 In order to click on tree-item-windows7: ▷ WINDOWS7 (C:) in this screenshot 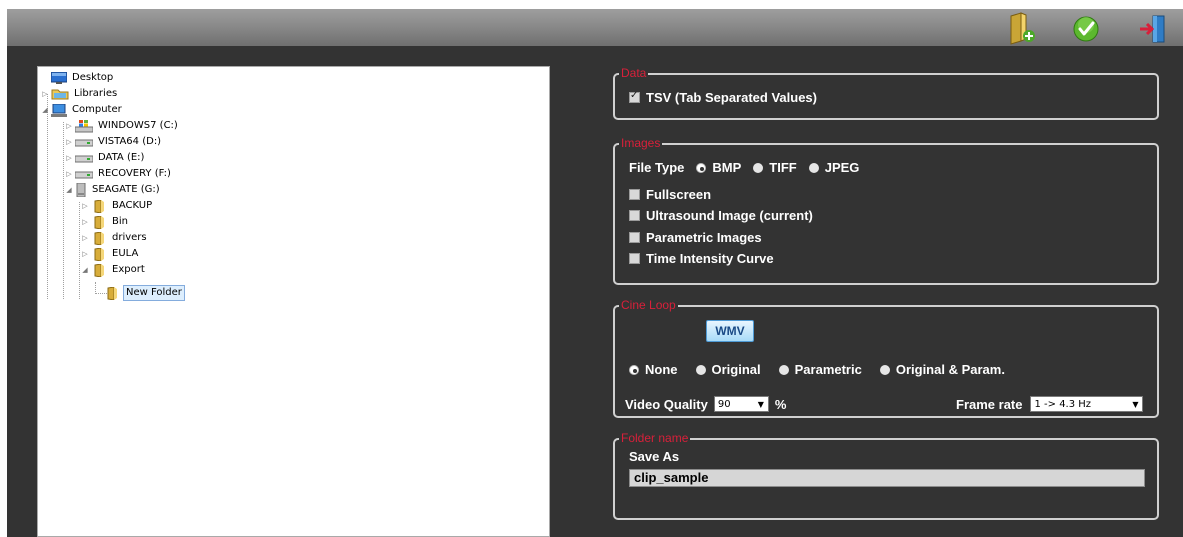, I will do `click(122, 126)`.